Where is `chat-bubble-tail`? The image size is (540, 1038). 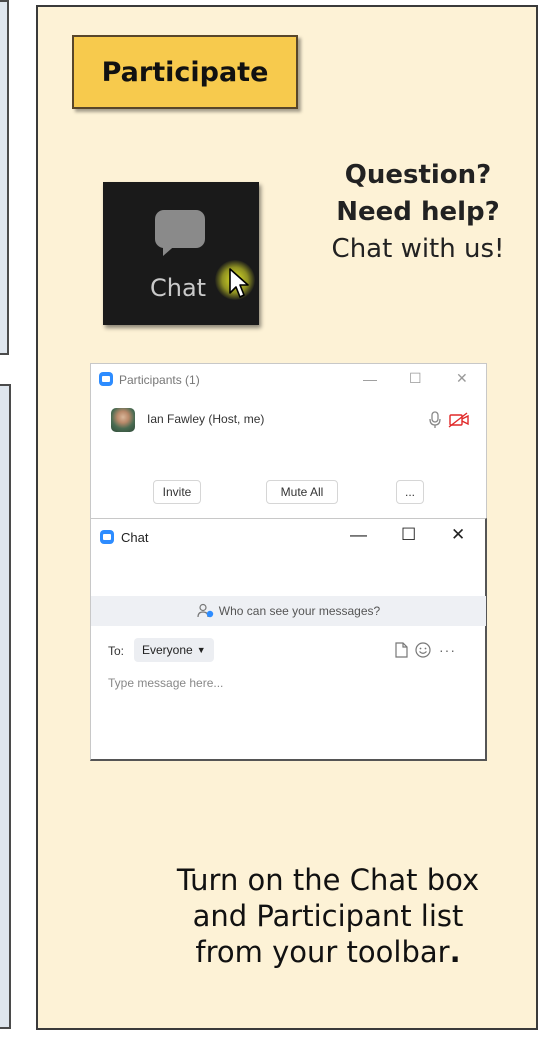 chat-bubble-tail is located at coordinates (171, 249).